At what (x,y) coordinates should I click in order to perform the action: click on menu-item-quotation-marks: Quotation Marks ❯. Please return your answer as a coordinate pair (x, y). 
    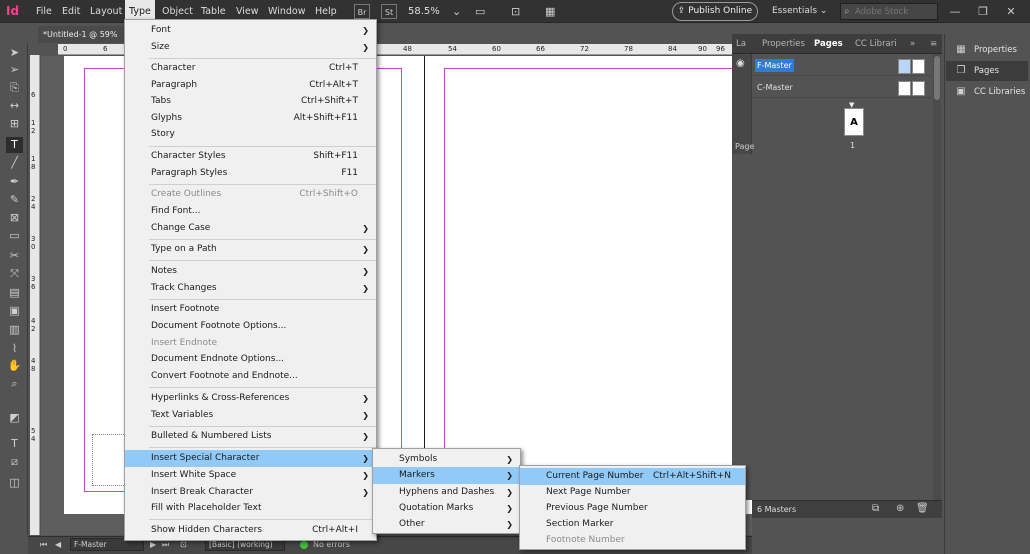
    Looking at the image, I should click on (446, 508).